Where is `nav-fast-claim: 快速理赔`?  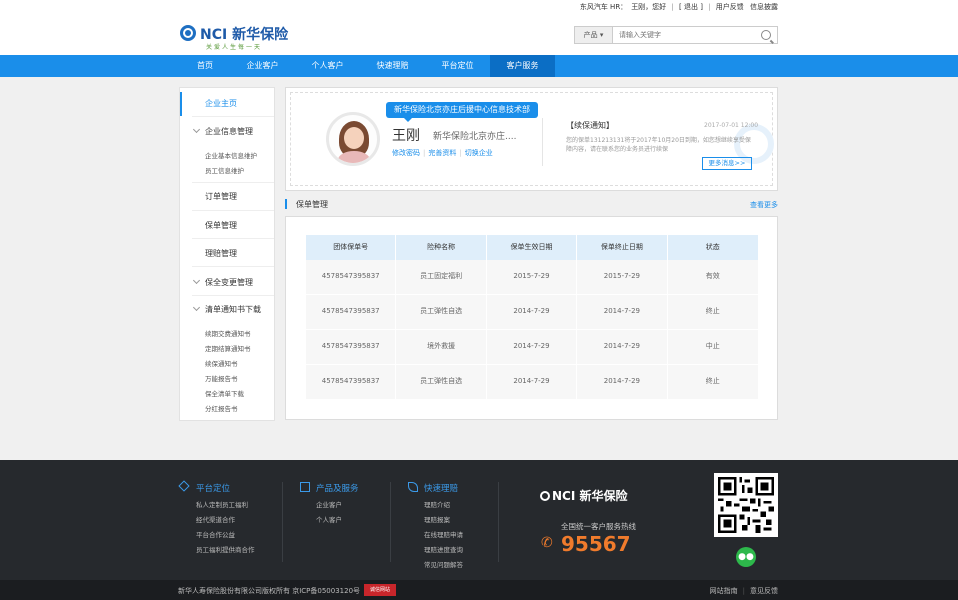
nav-fast-claim: 快速理赔 is located at coordinates (392, 66).